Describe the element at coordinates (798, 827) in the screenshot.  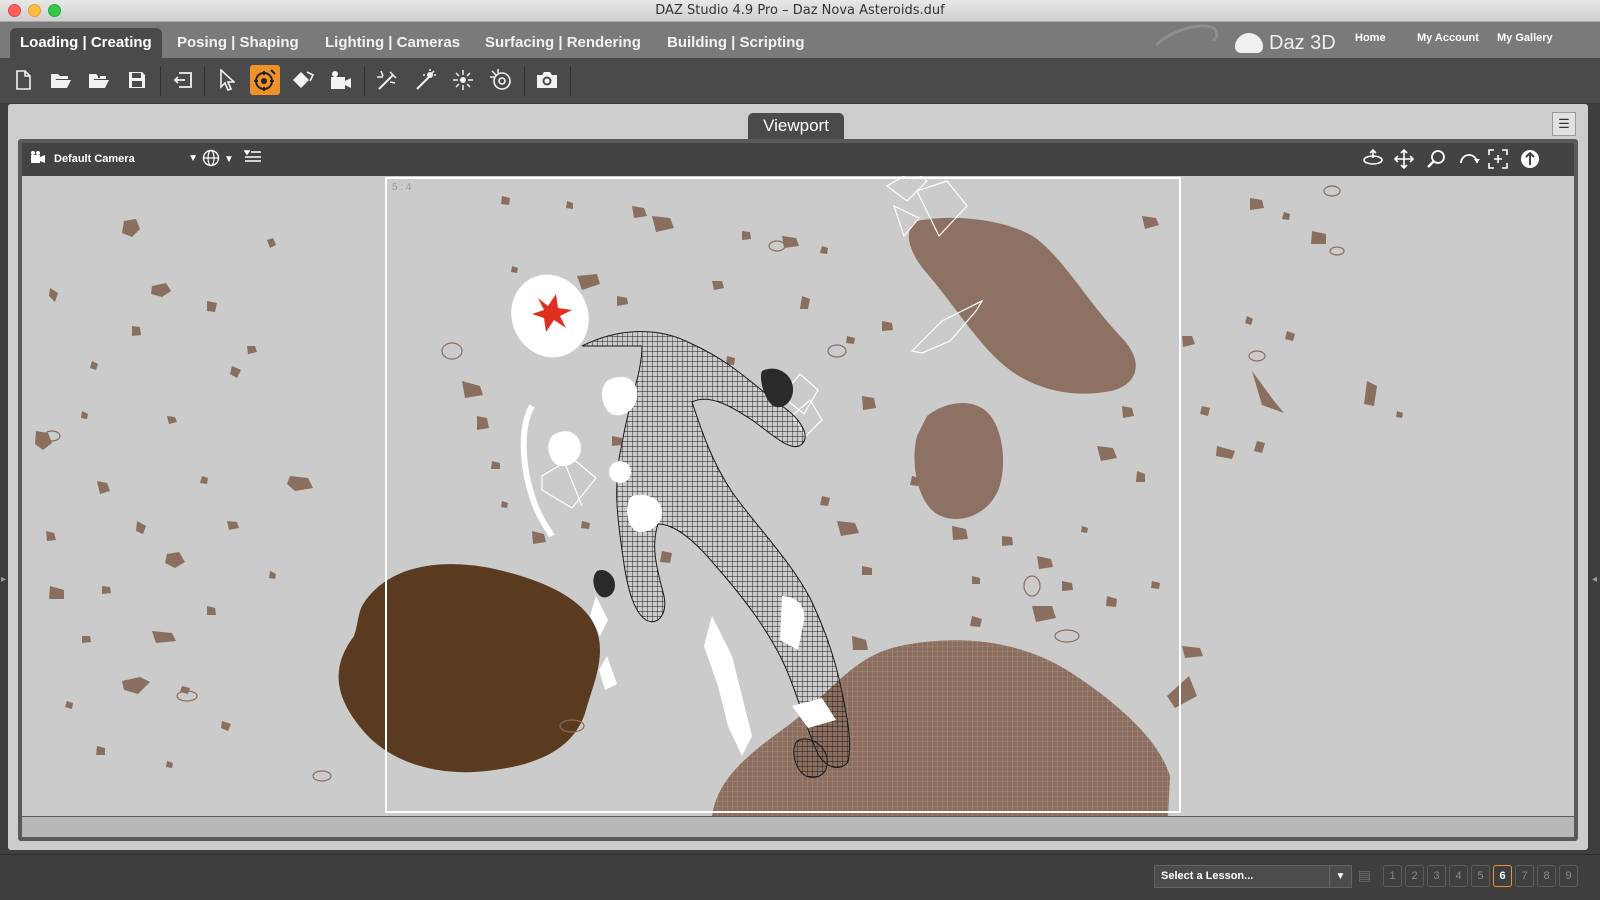
I see `viewport-status-strip` at that location.